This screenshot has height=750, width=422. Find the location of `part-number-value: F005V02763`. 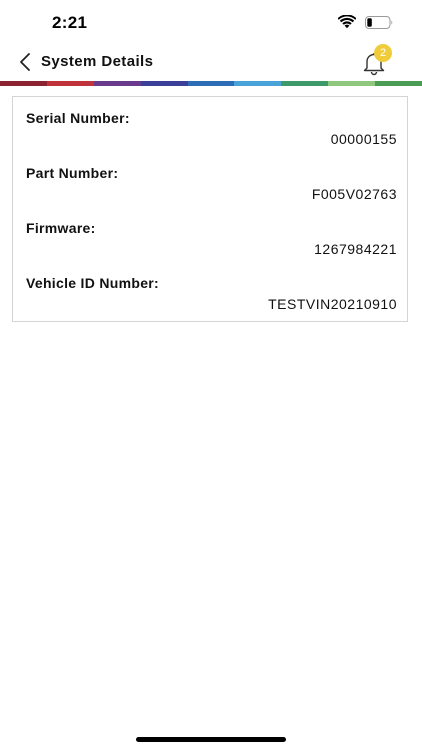

part-number-value: F005V02763 is located at coordinates (354, 194).